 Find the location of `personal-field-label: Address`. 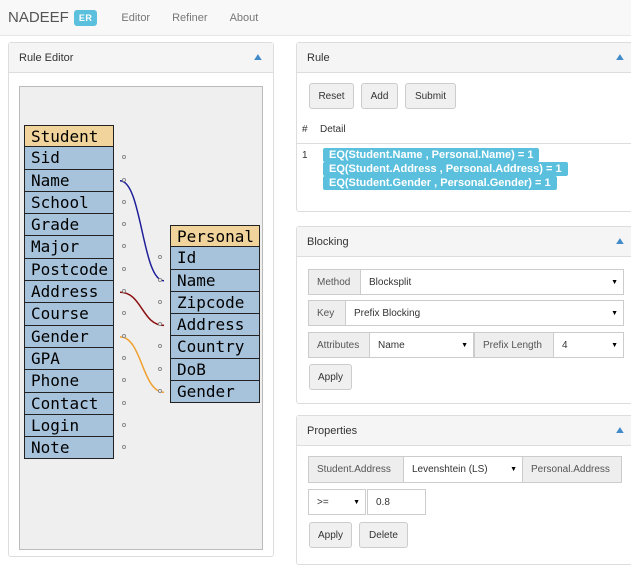

personal-field-label: Address is located at coordinates (211, 325).